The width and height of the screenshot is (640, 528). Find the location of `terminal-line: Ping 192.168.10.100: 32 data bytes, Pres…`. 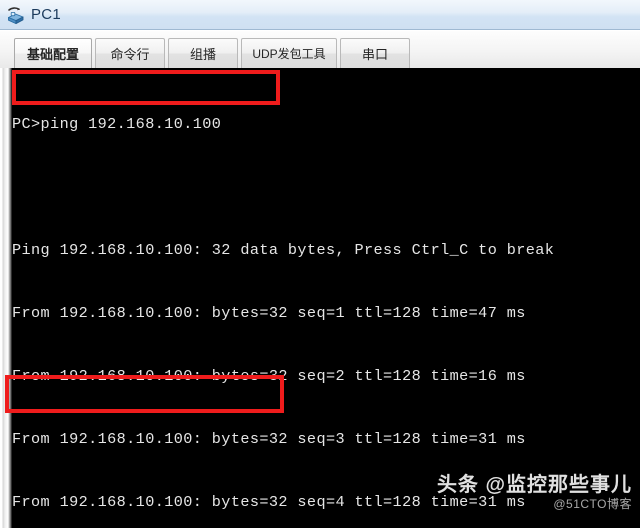

terminal-line: Ping 192.168.10.100: 32 data bytes, Pres… is located at coordinates (283, 250).